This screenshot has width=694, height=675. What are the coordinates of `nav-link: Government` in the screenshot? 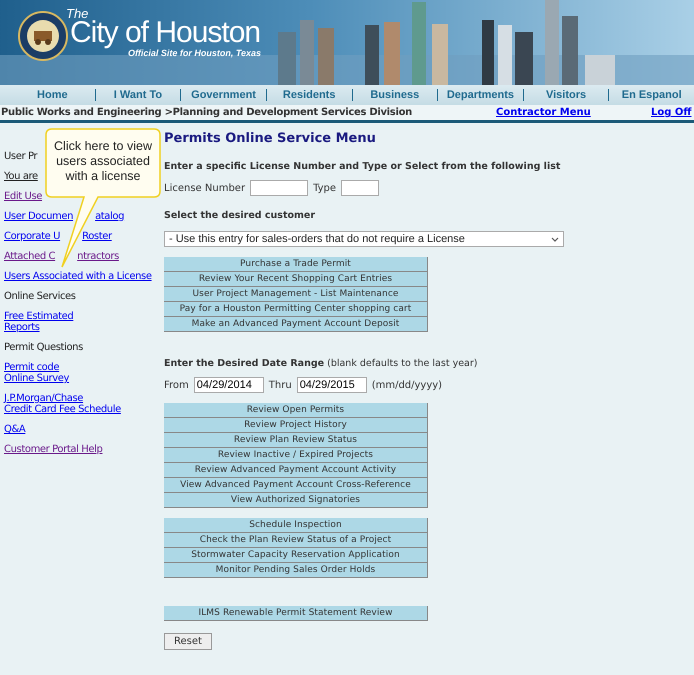 It's located at (223, 95).